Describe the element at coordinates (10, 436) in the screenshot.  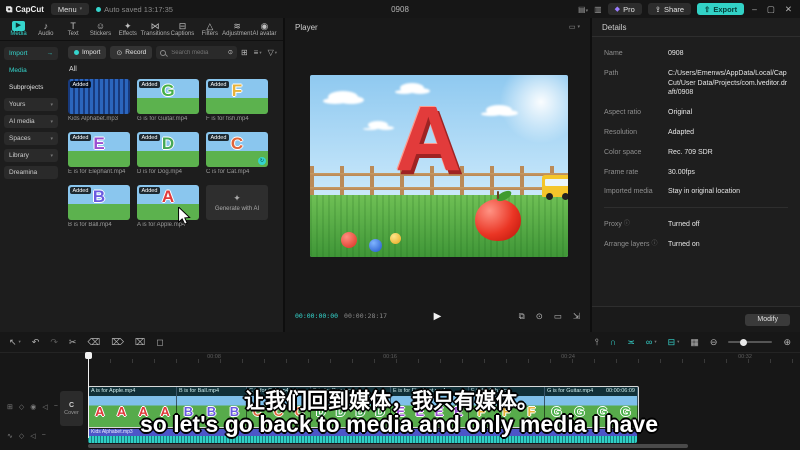
I see `audio-wave-icon: ∿` at that location.